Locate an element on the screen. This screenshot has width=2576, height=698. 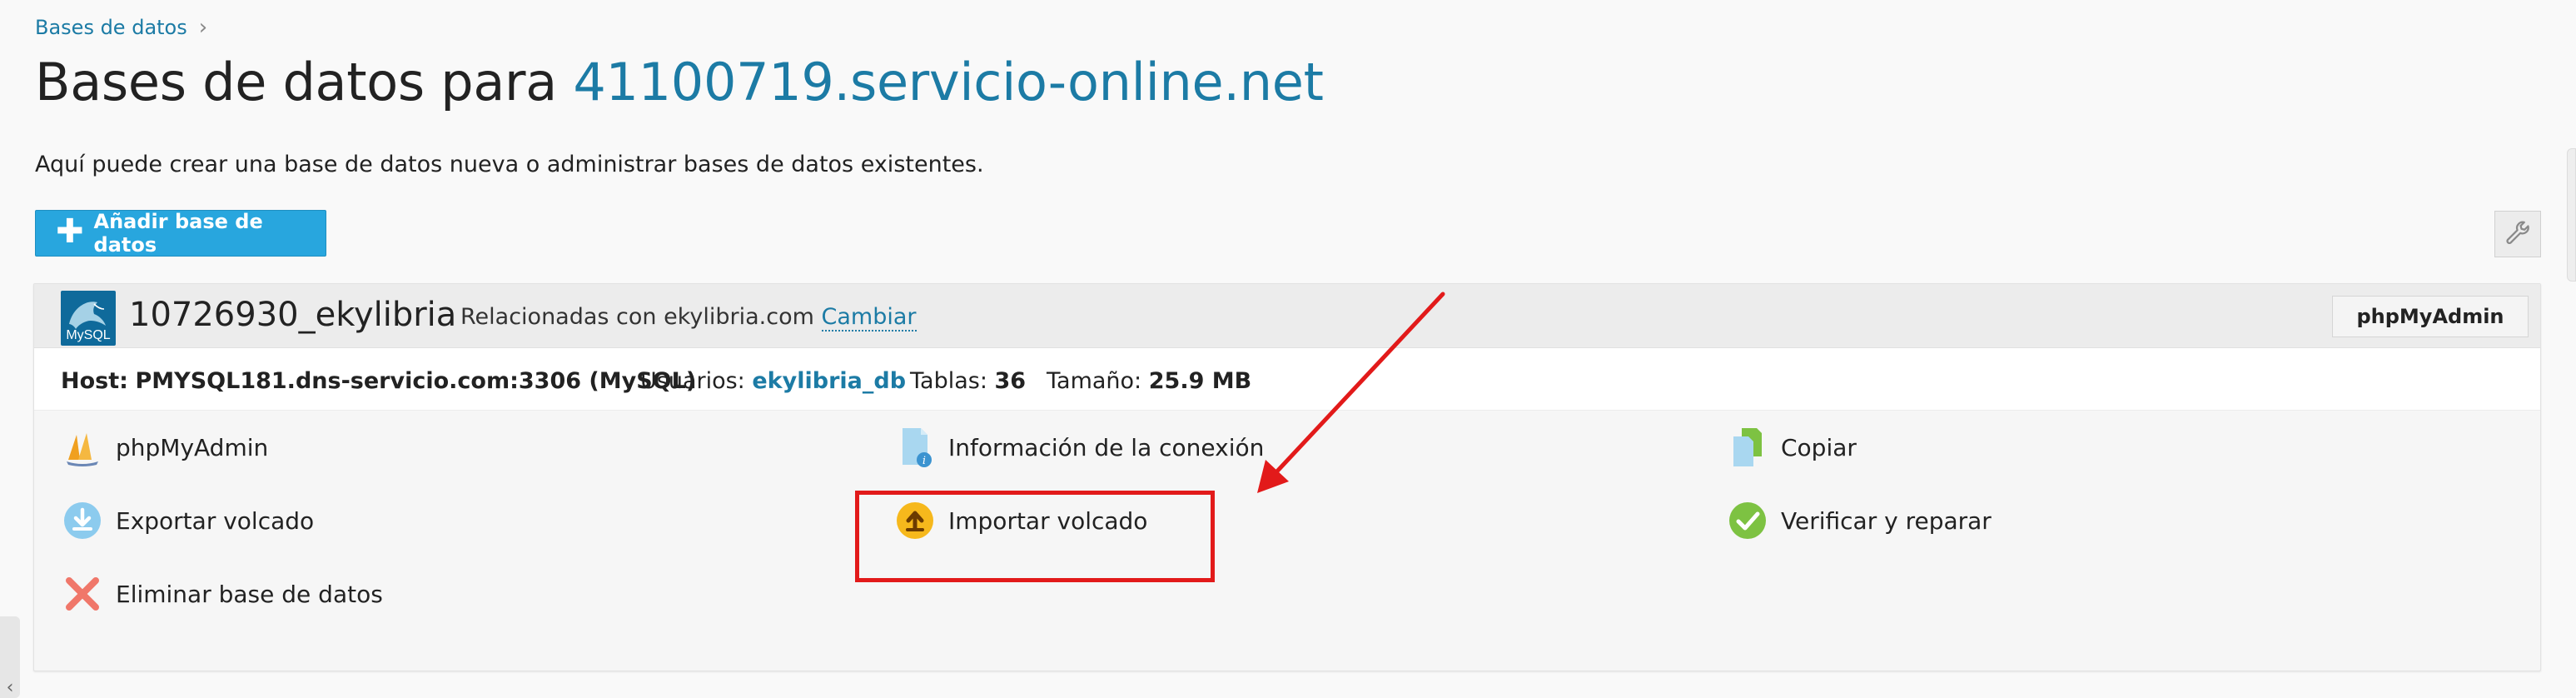
annotation-arrow-icon is located at coordinates (1351, 392).